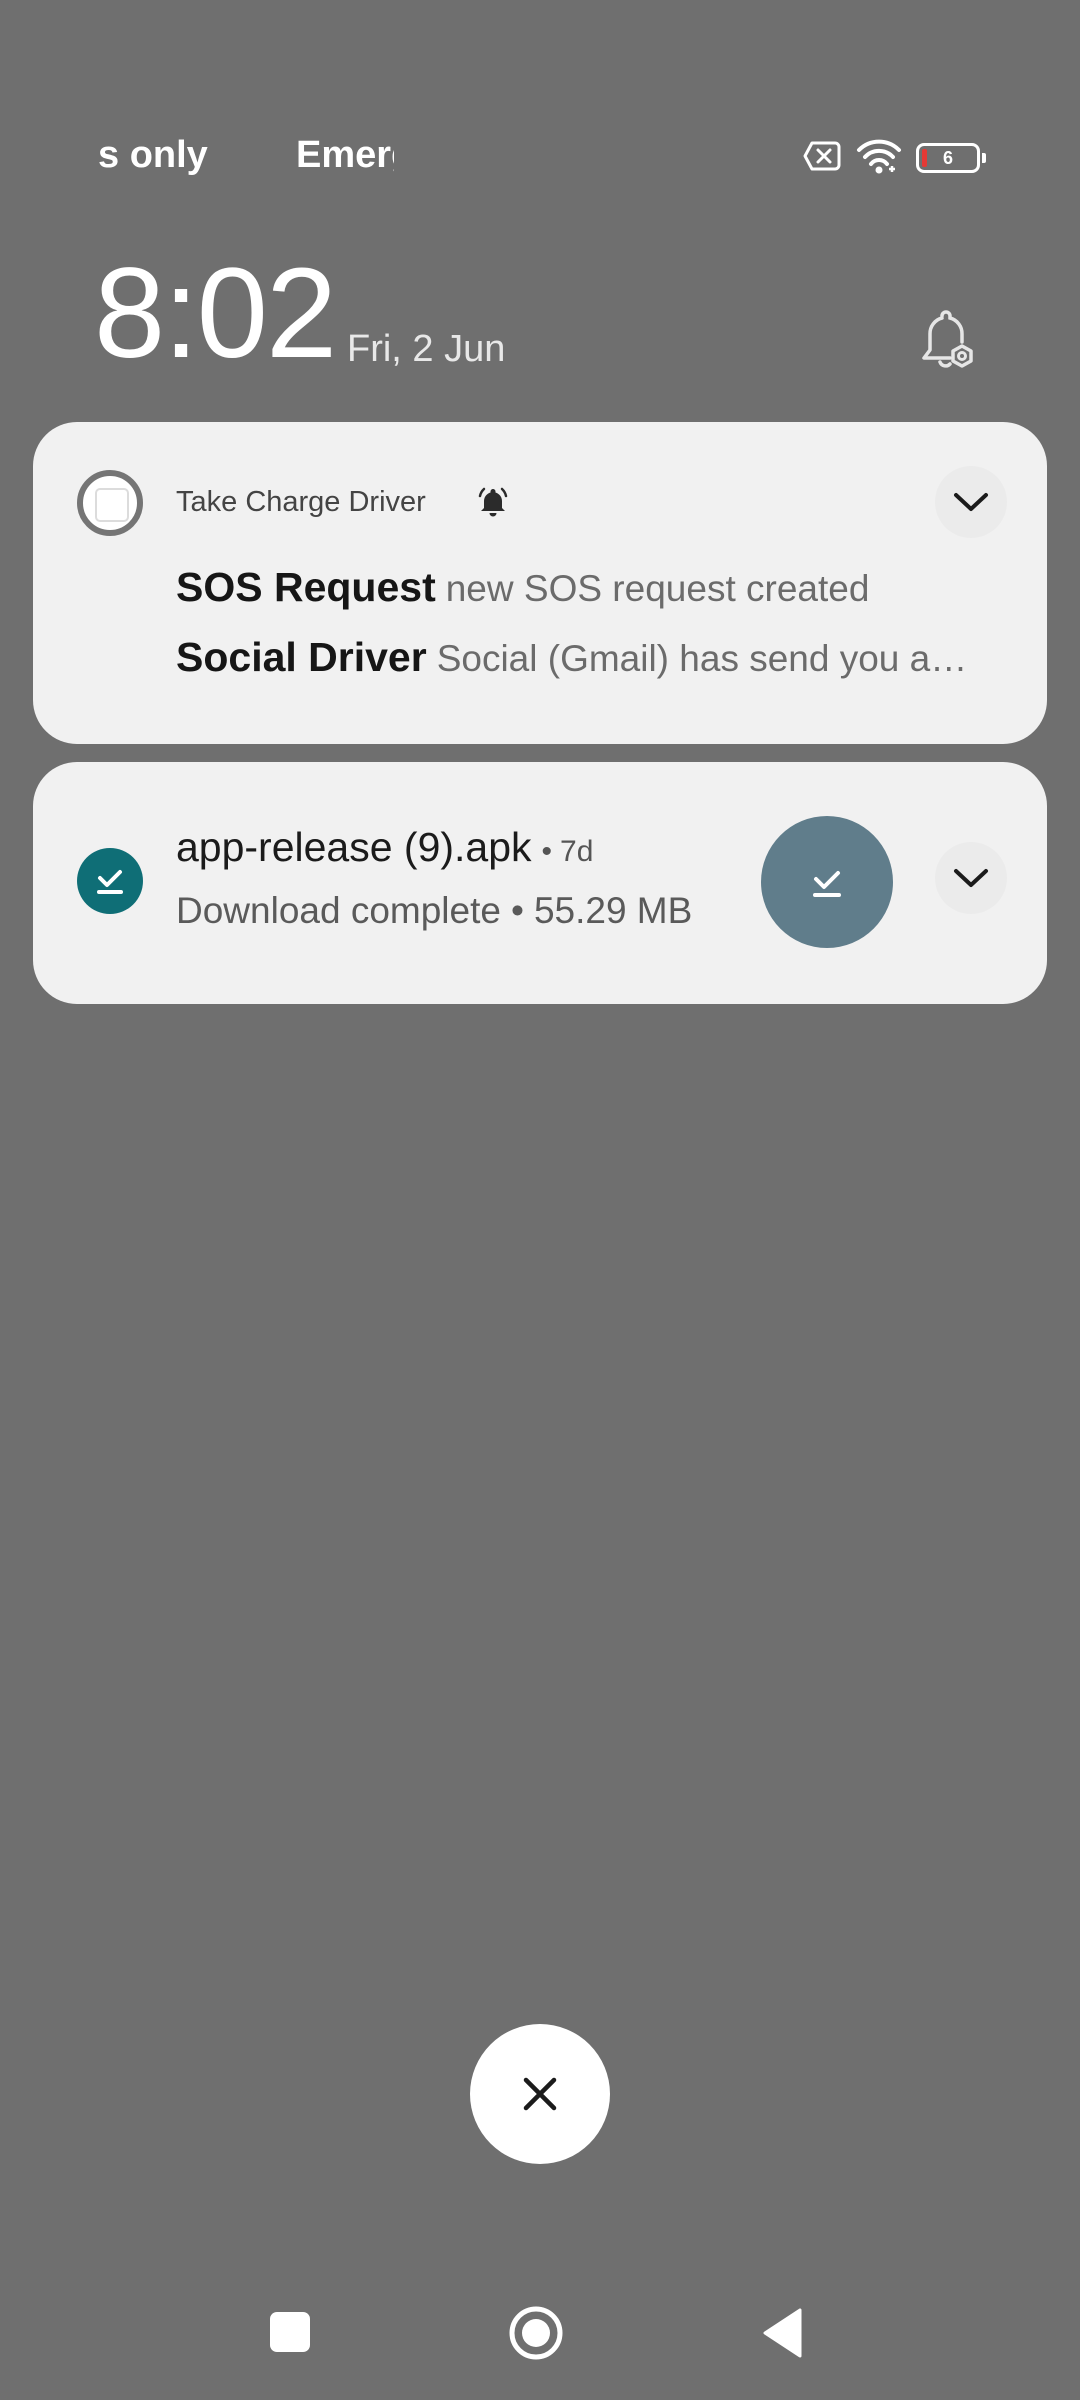 The width and height of the screenshot is (1080, 2400). Describe the element at coordinates (354, 847) in the screenshot. I see `file-name: app-release (9).apk` at that location.